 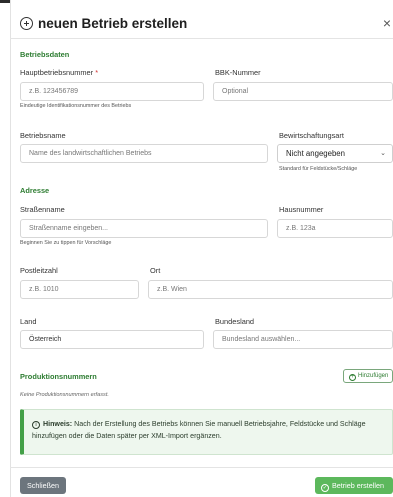 What do you see at coordinates (112, 339) in the screenshot?
I see `land-input: Österreich` at bounding box center [112, 339].